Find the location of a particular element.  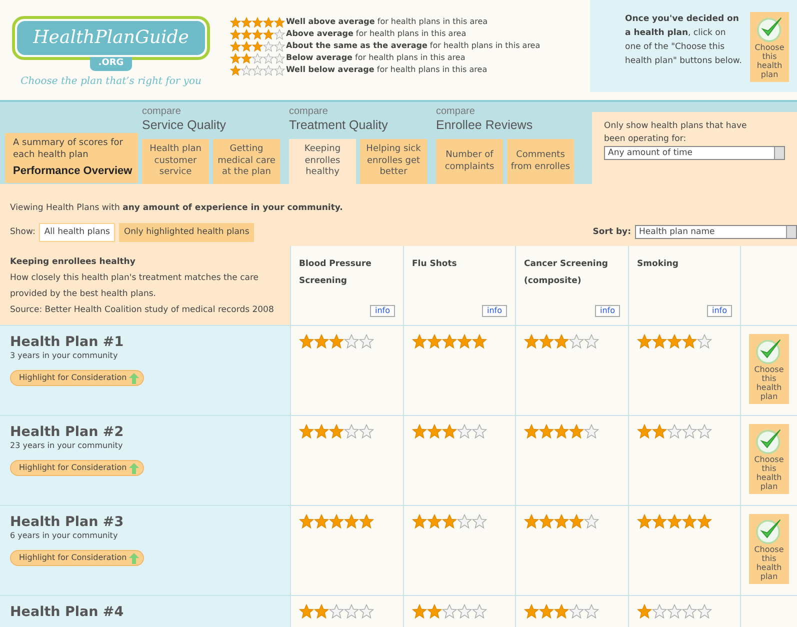

plan-years: 3 years in your community is located at coordinates (64, 356).